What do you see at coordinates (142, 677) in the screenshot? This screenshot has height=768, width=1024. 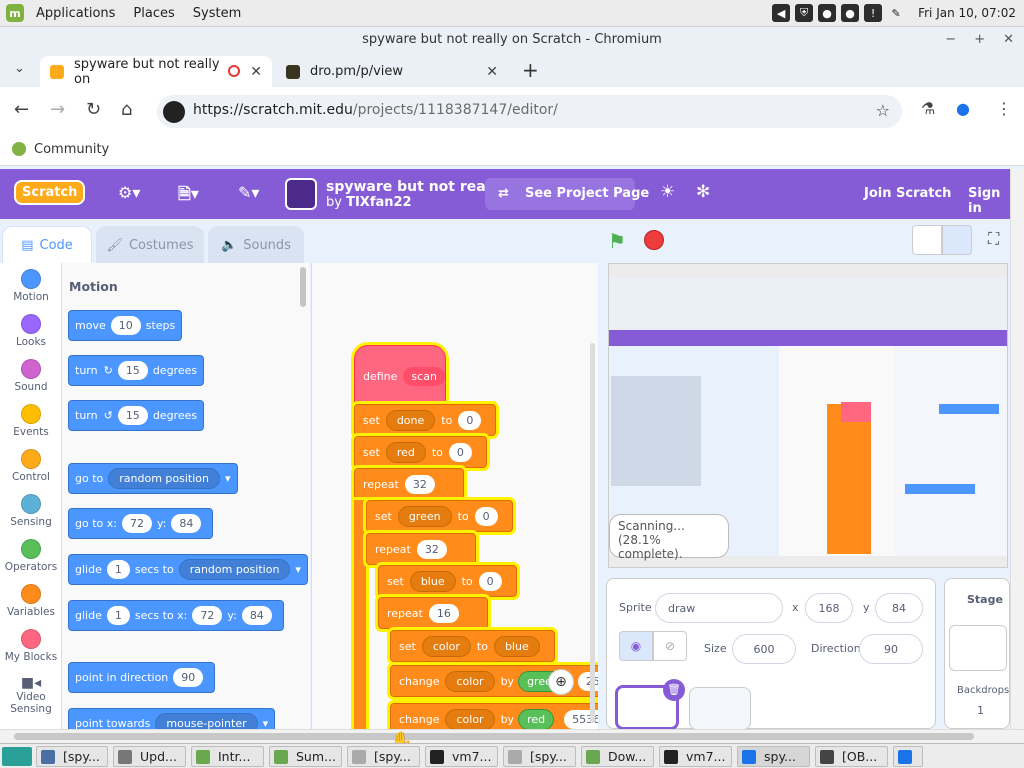 I see `block-point-direction: point in direction 90` at bounding box center [142, 677].